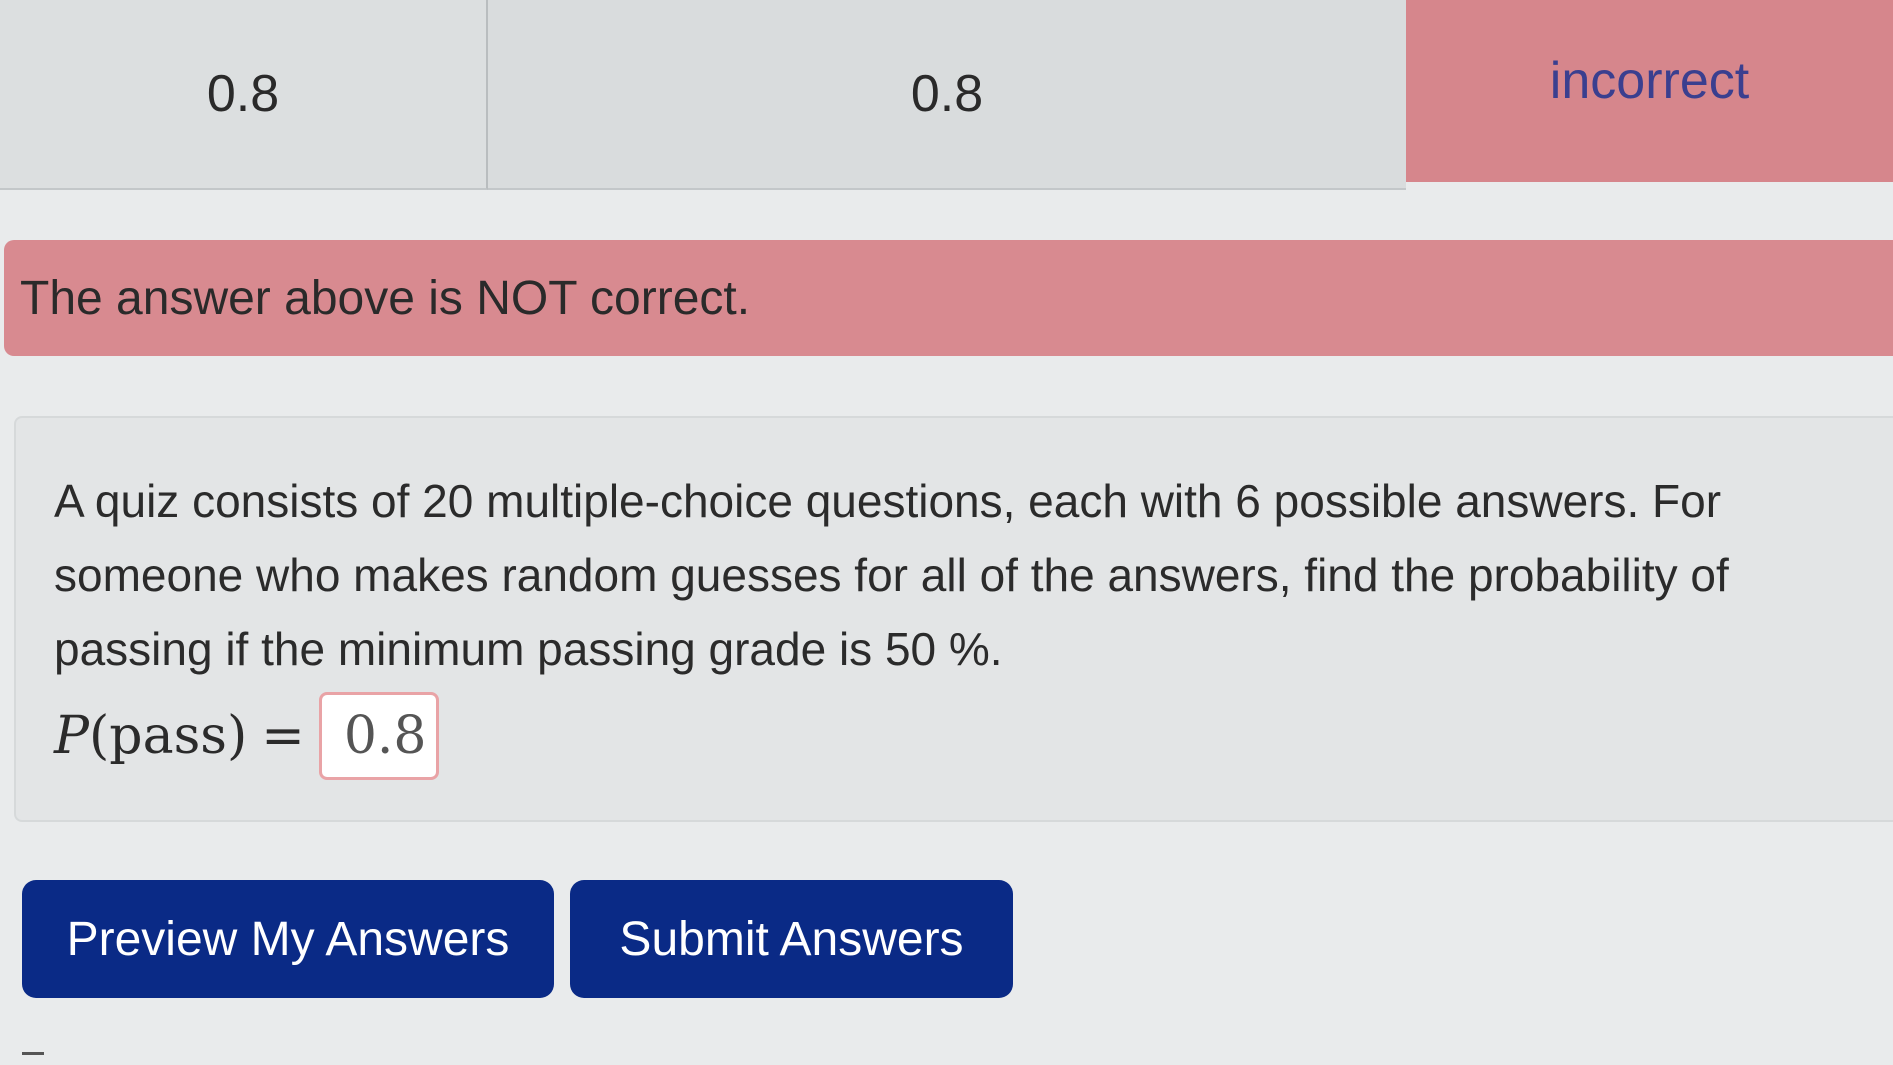 The image size is (1893, 1065). Describe the element at coordinates (33, 1058) in the screenshot. I see `footer-text-fragment` at that location.